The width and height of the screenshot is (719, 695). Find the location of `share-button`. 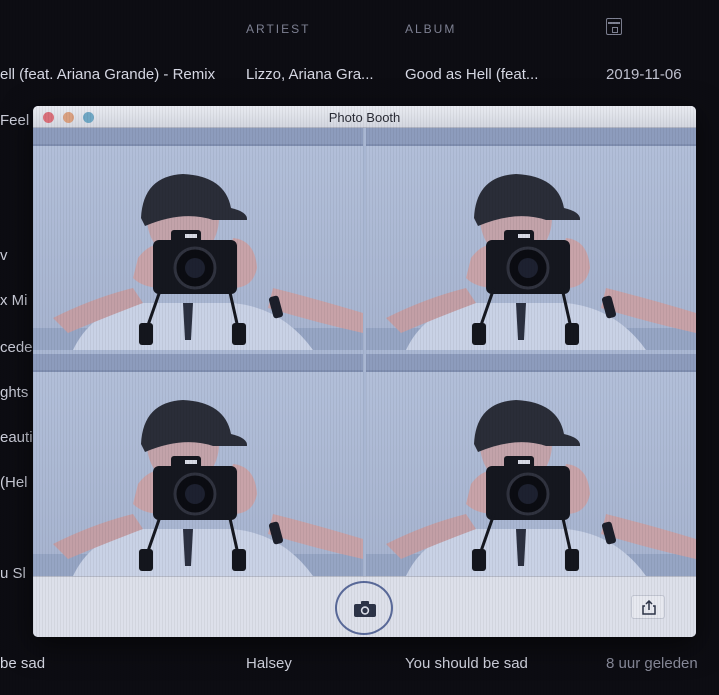

share-button is located at coordinates (648, 607).